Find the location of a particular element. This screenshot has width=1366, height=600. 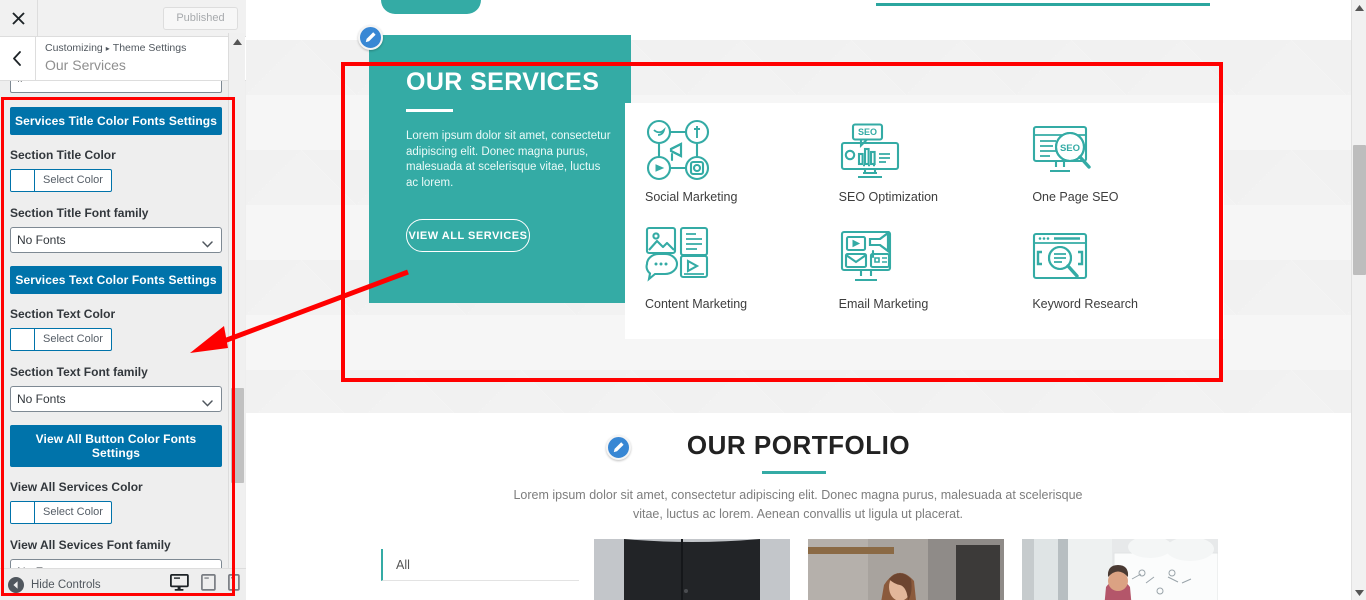

customizer-topbar: Published is located at coordinates (123, 18).